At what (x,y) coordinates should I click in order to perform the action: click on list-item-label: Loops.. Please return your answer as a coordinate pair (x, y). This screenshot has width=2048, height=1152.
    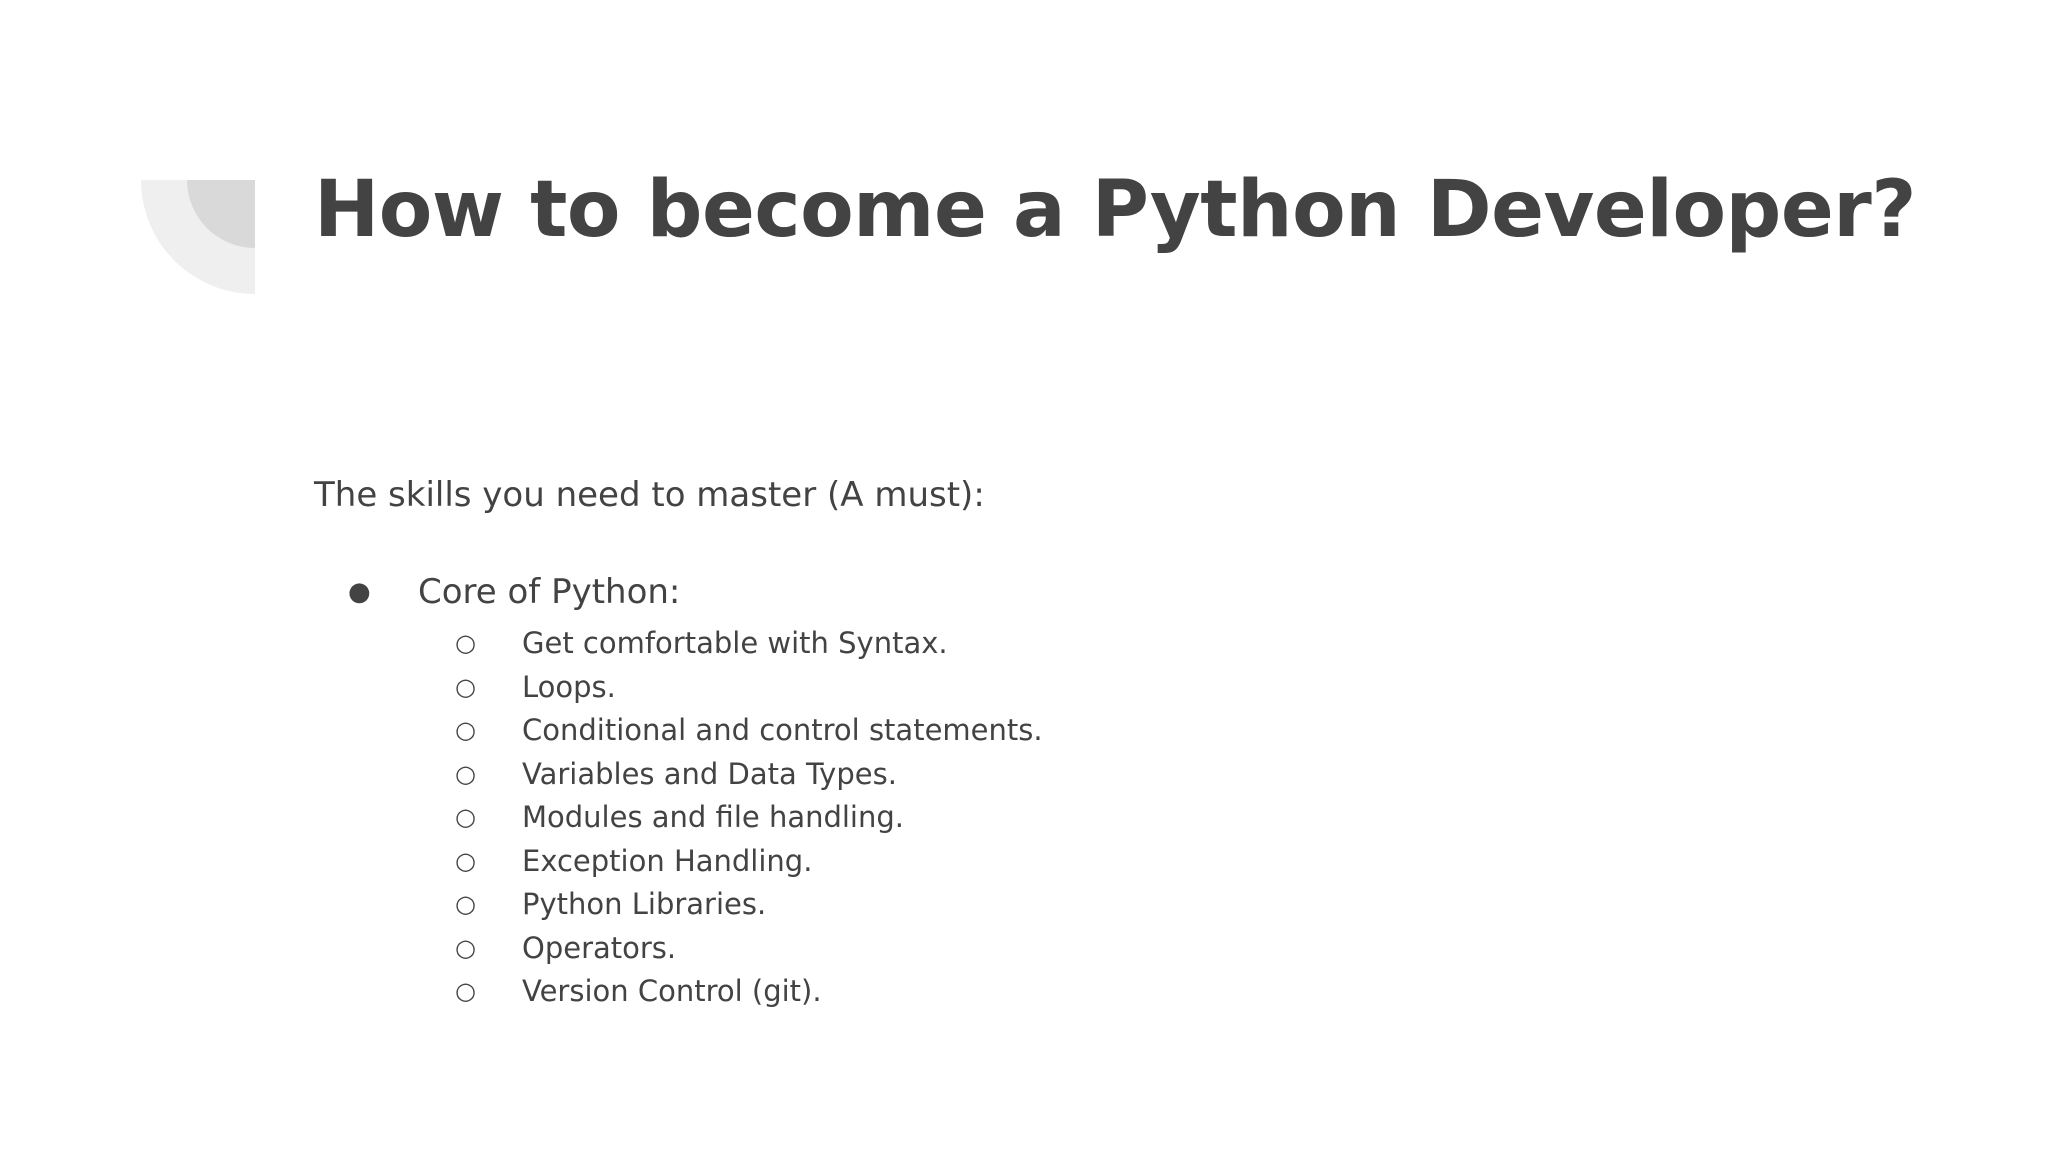
    Looking at the image, I should click on (569, 686).